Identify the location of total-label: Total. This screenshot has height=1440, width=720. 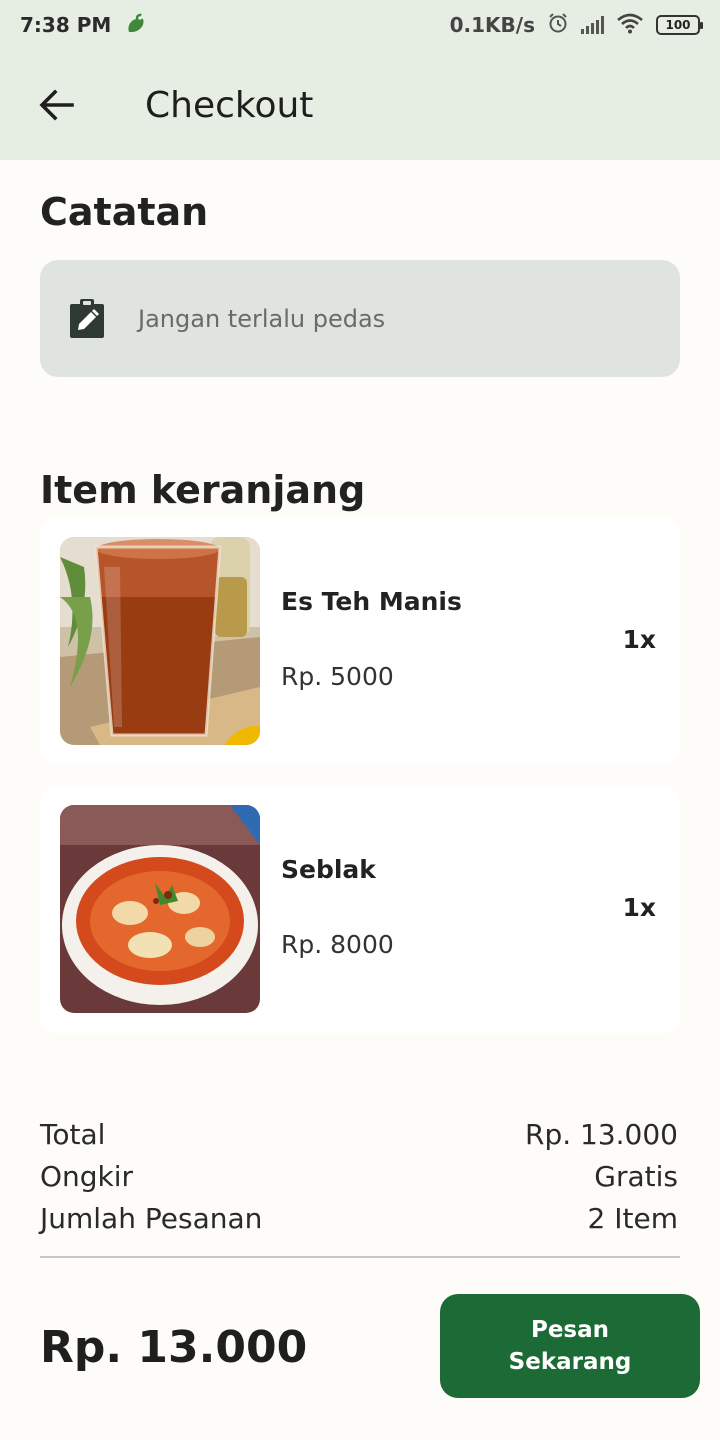
(73, 1134).